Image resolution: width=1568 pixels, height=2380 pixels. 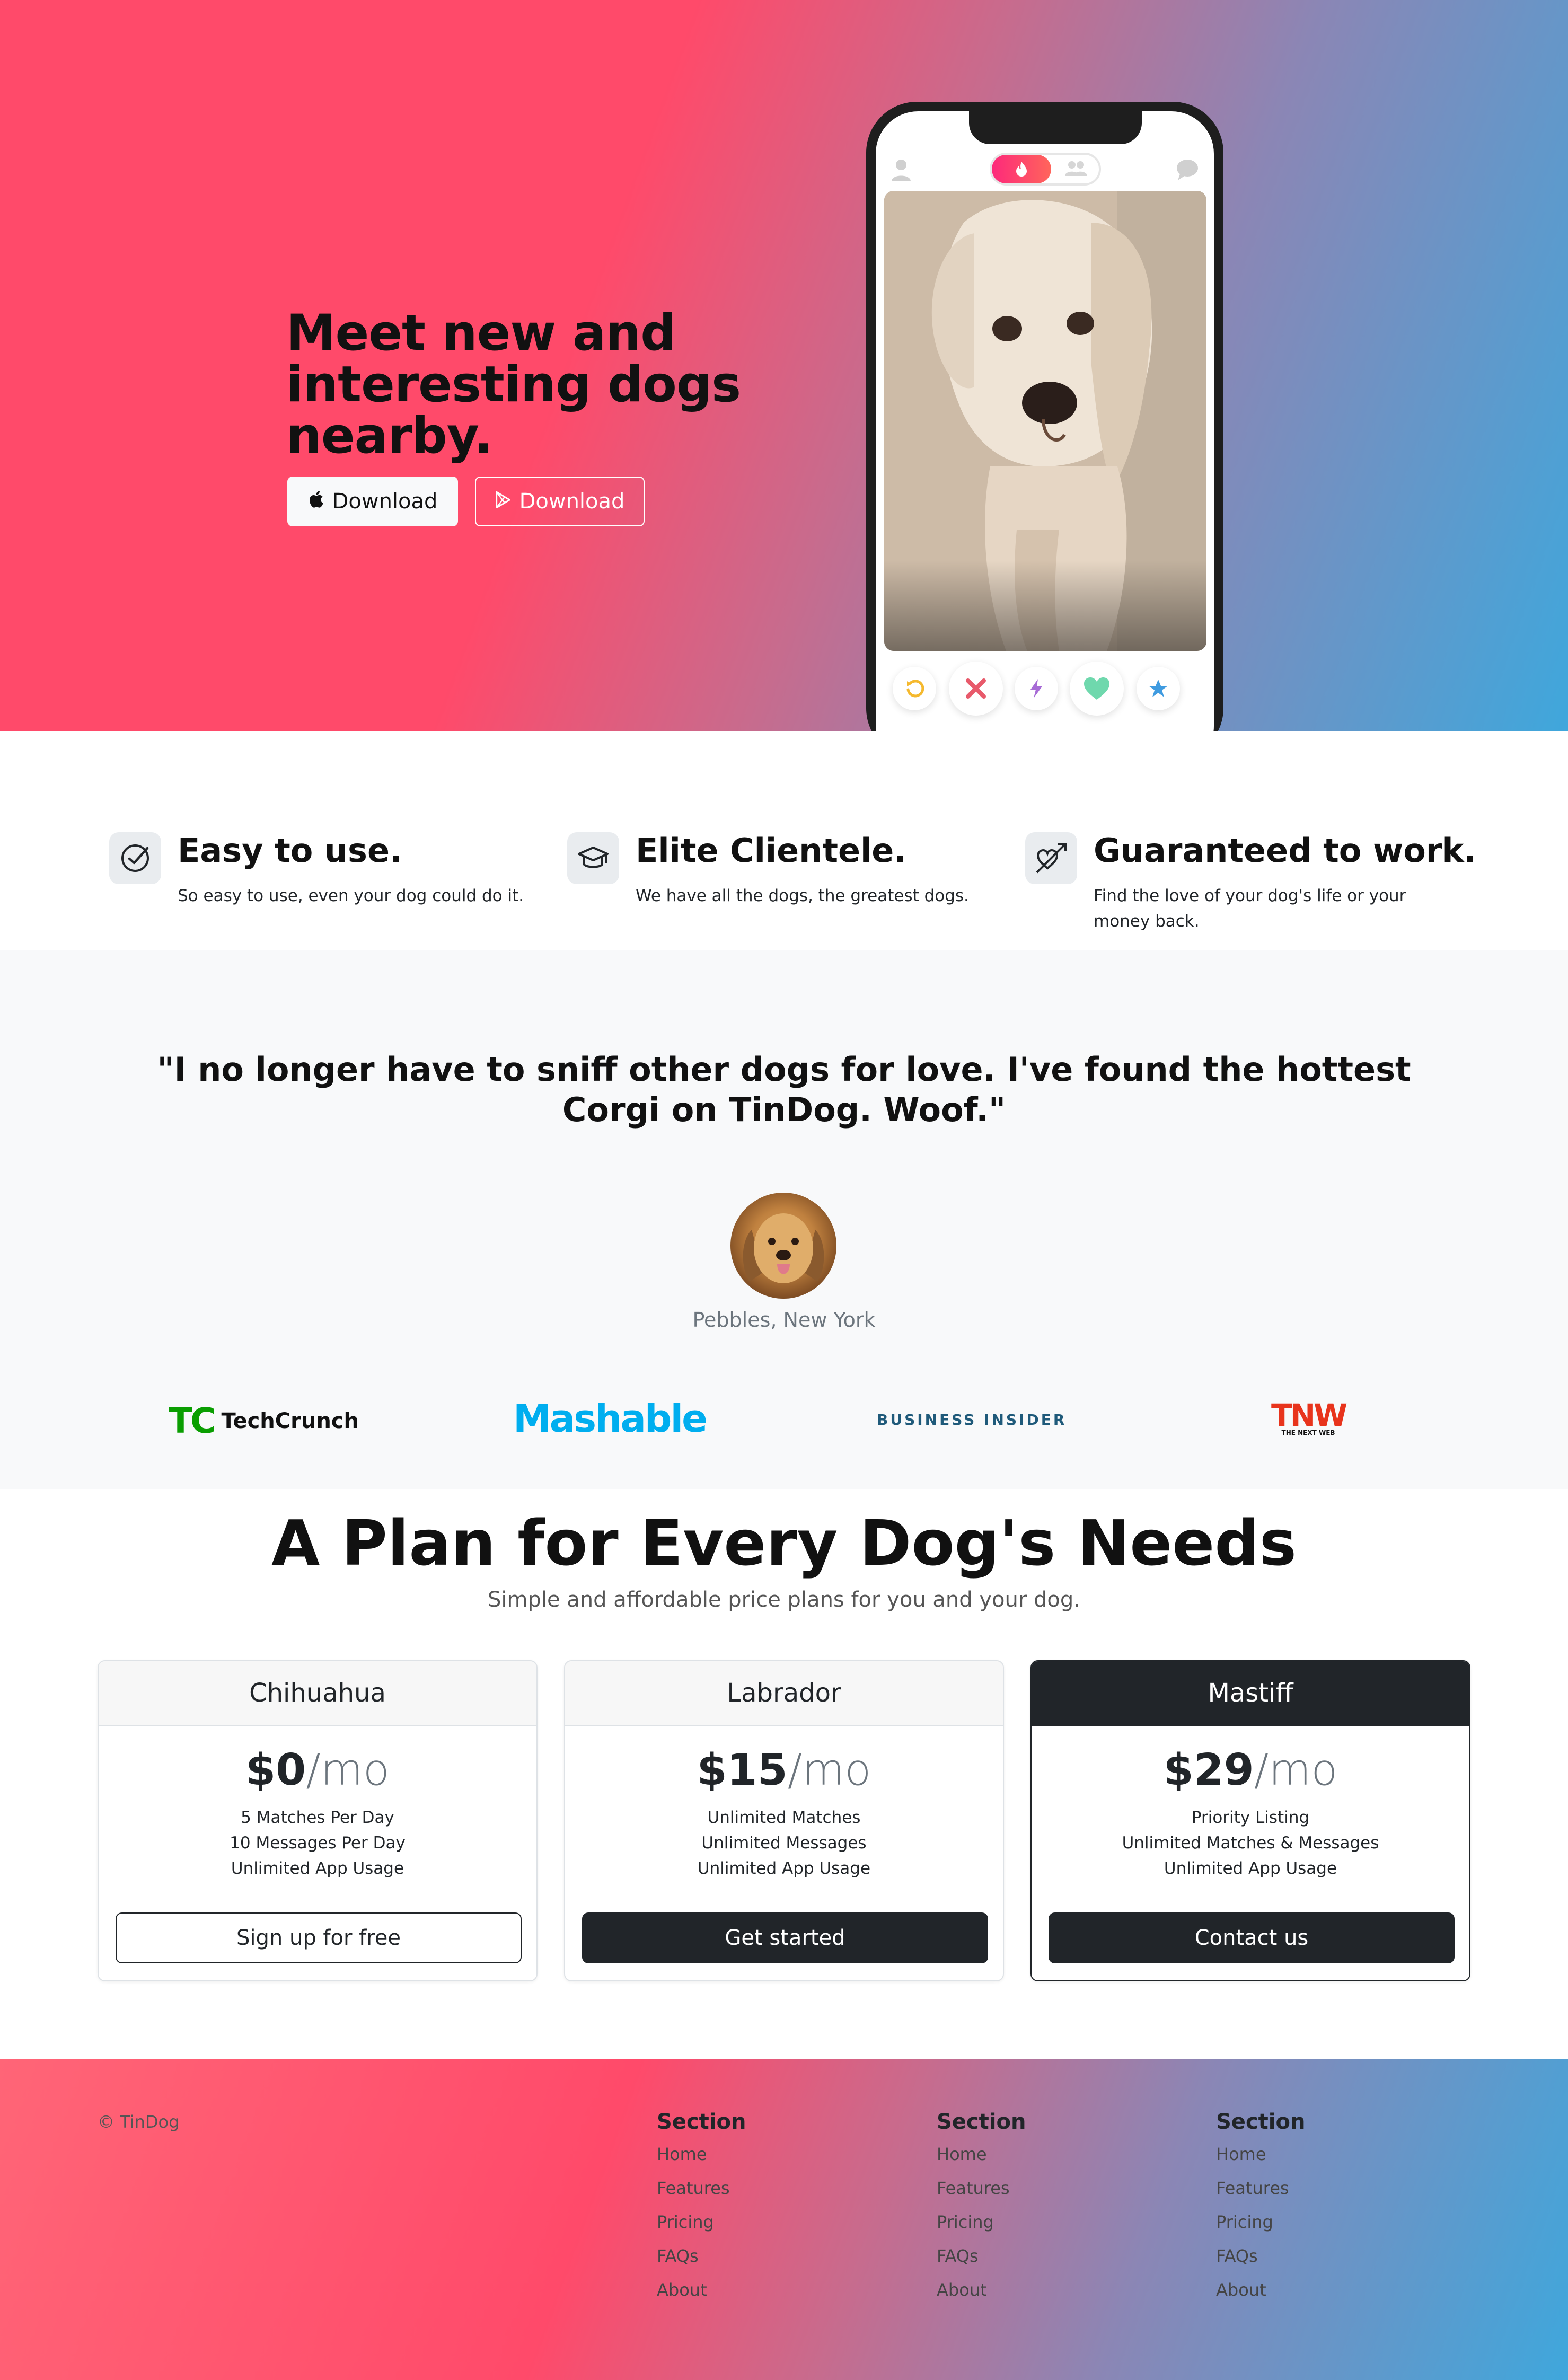 What do you see at coordinates (802, 895) in the screenshot?
I see `feature-text-elite: We have all the dogs, the greatest dogs.` at bounding box center [802, 895].